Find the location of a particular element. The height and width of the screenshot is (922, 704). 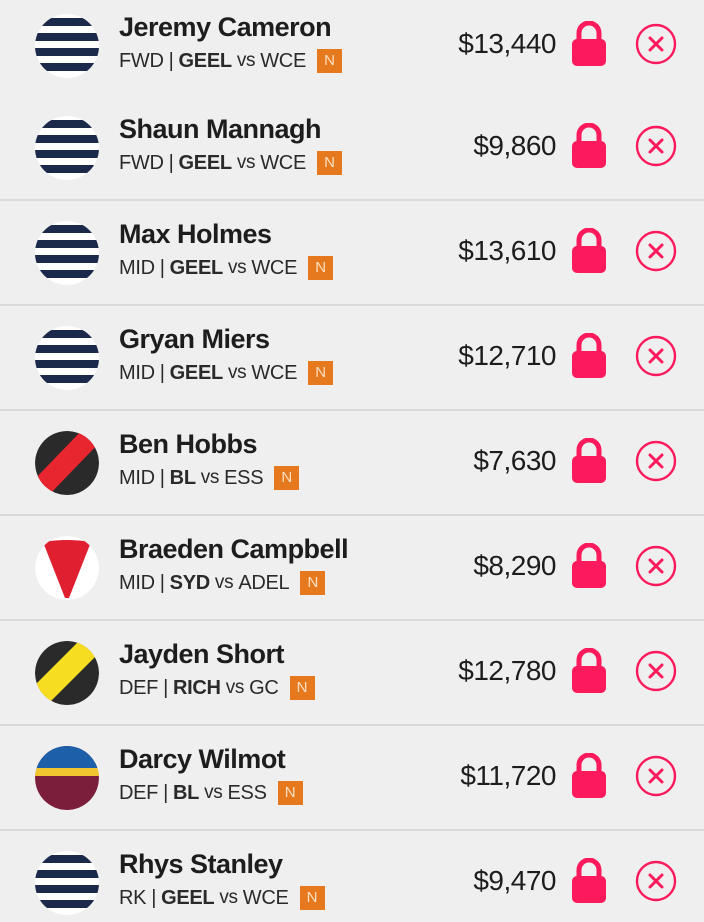

player-row: Jayden Short DEF | RICH vs GC N $12,780 is located at coordinates (352, 673).